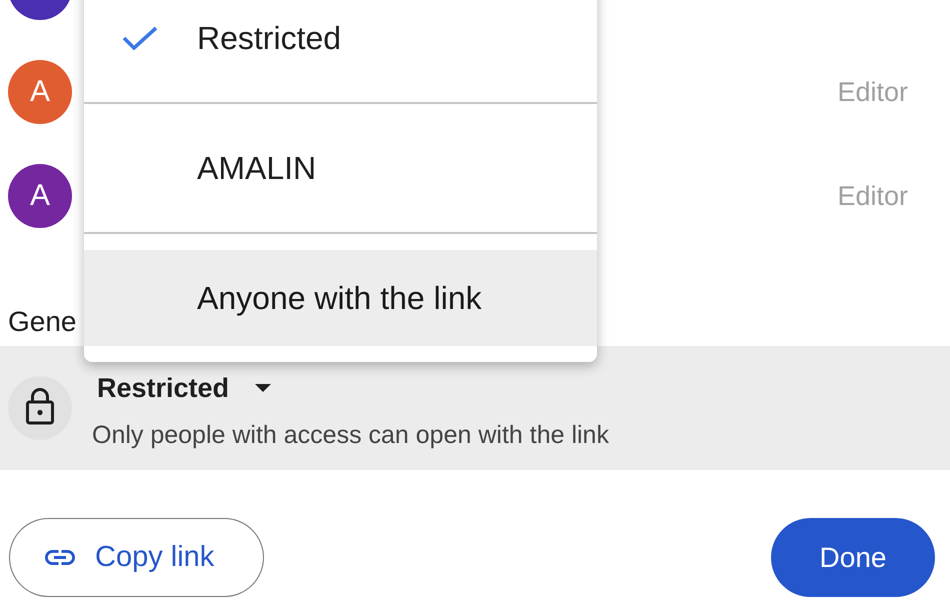 The image size is (950, 615). What do you see at coordinates (140, 38) in the screenshot?
I see `check-icon` at bounding box center [140, 38].